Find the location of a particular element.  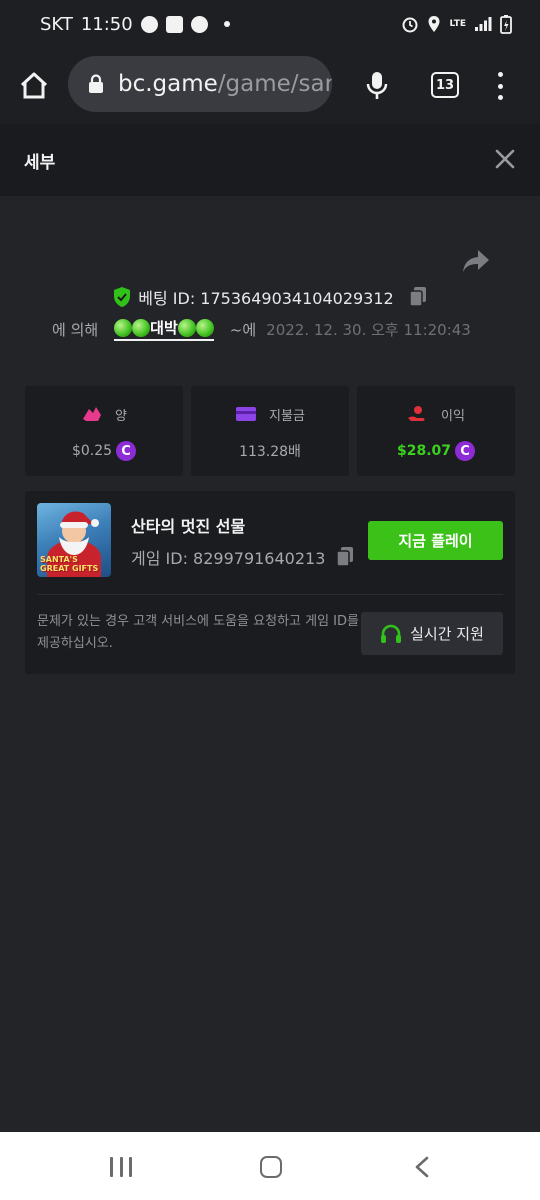

game-id-label: 게임 ID: 8299791640213 is located at coordinates (228, 558).